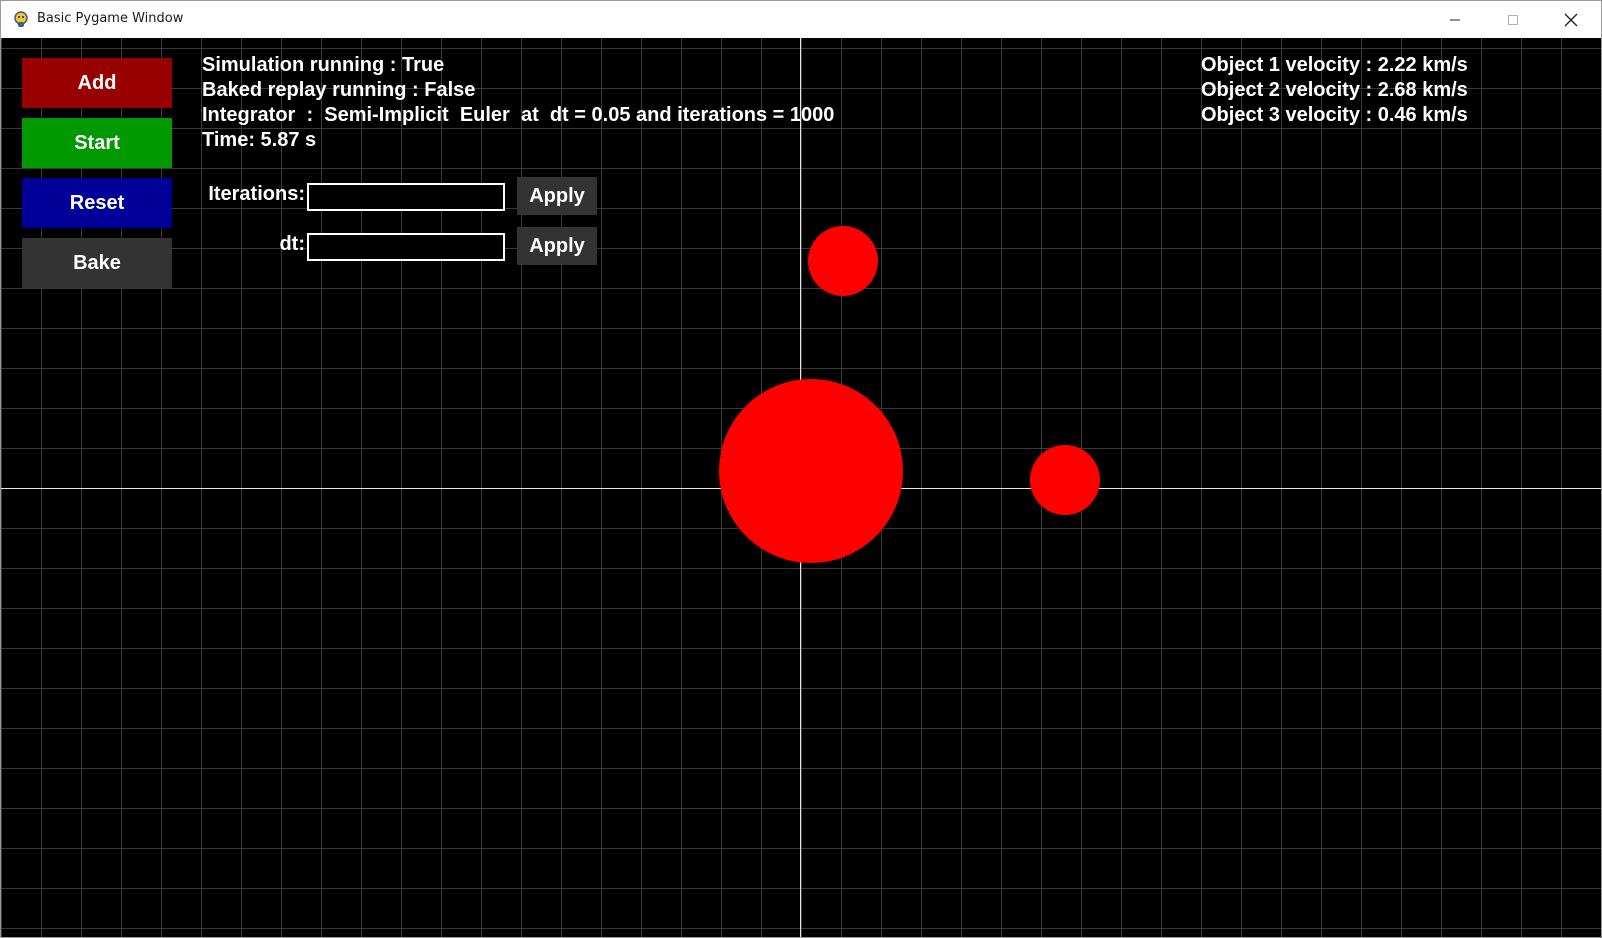  What do you see at coordinates (406, 247) in the screenshot?
I see `dt-input` at bounding box center [406, 247].